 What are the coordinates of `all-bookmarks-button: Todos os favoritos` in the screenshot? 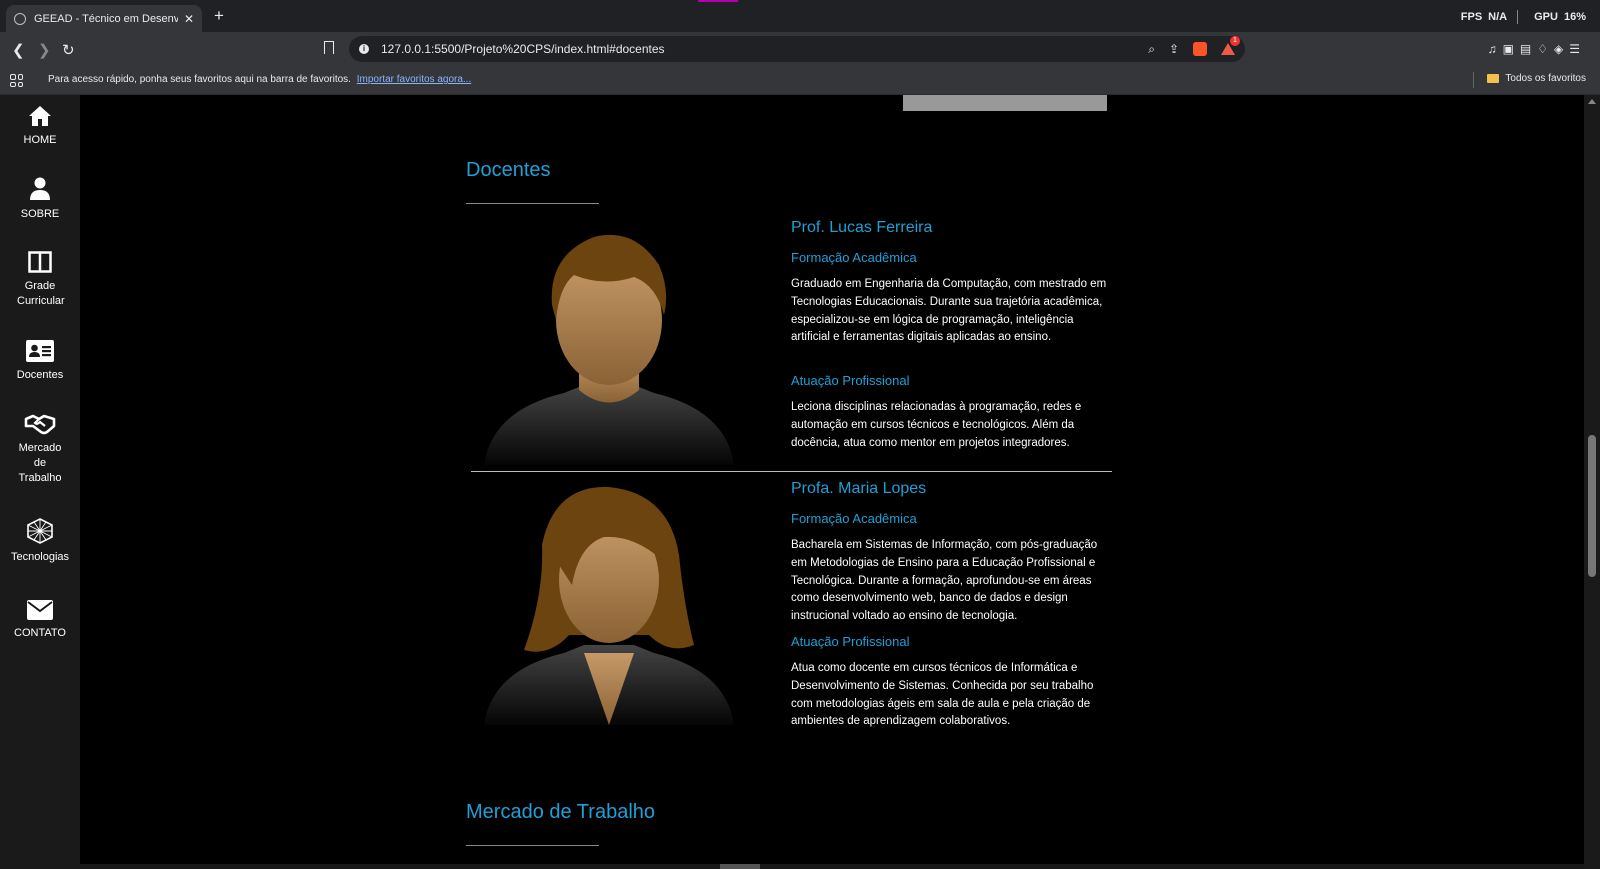 It's located at (1536, 78).